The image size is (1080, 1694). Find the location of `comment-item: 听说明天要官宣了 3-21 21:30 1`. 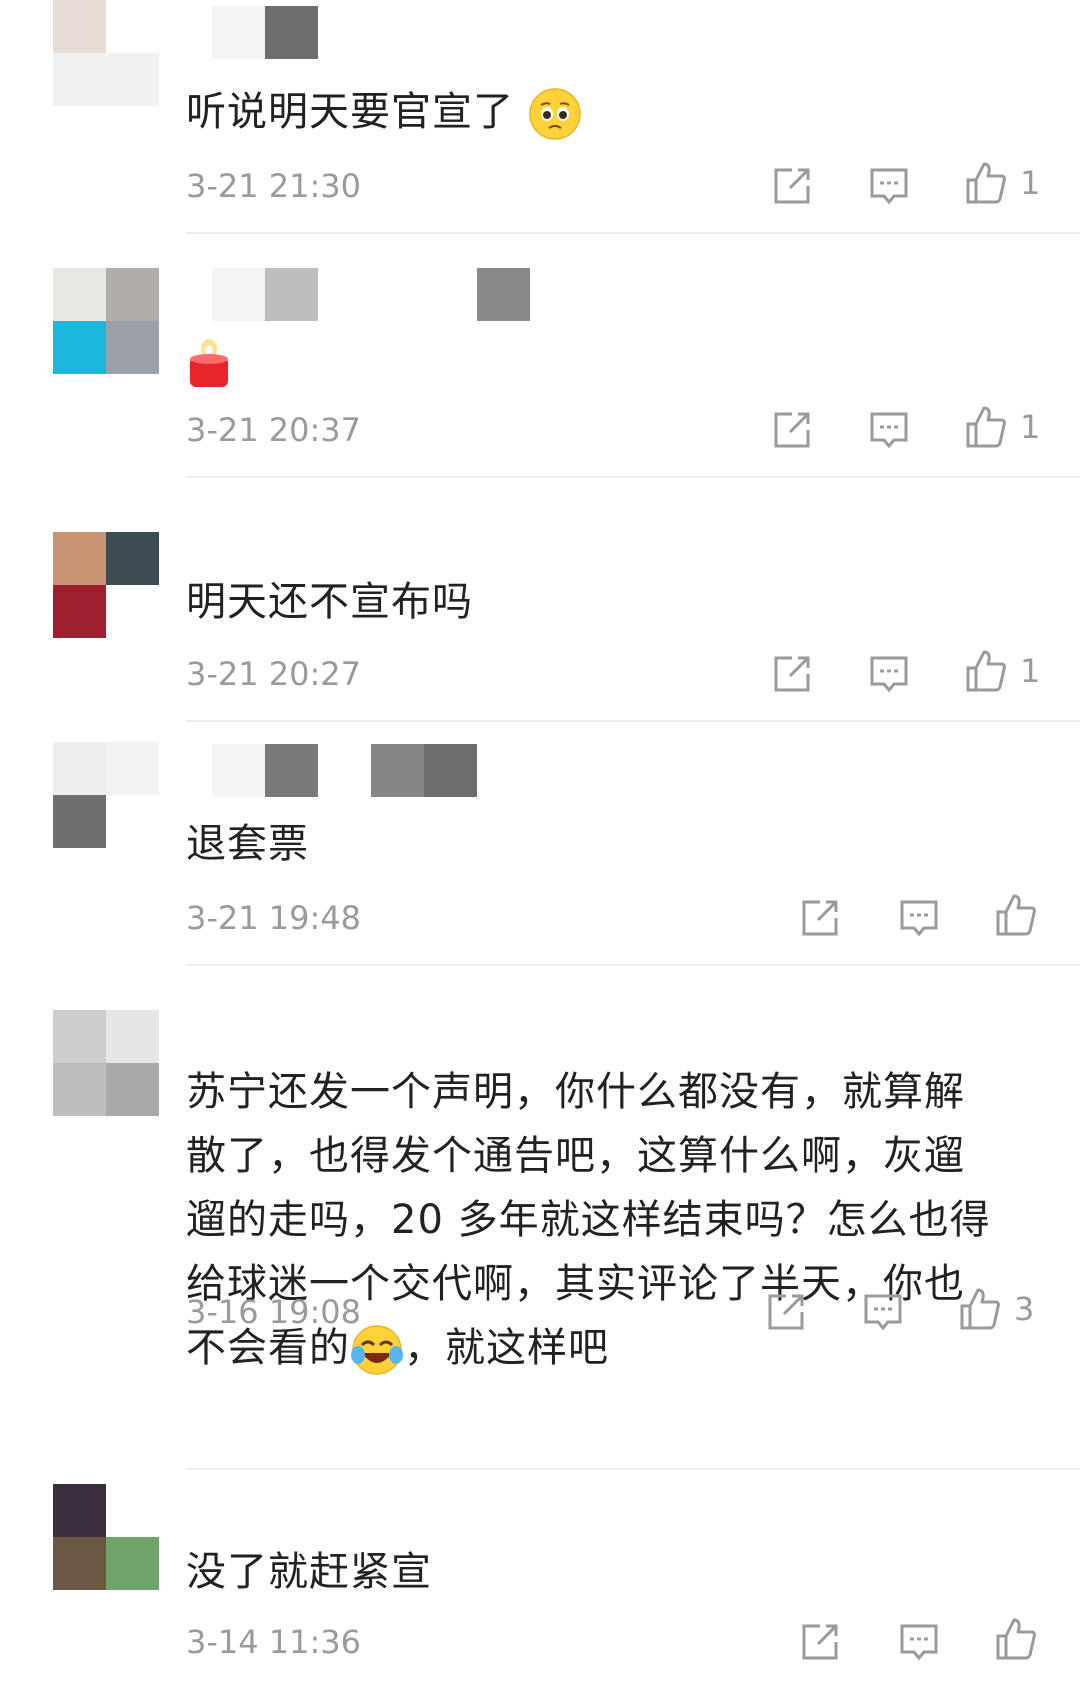

comment-item: 听说明天要官宣了 3-21 21:30 1 is located at coordinates (540, 117).